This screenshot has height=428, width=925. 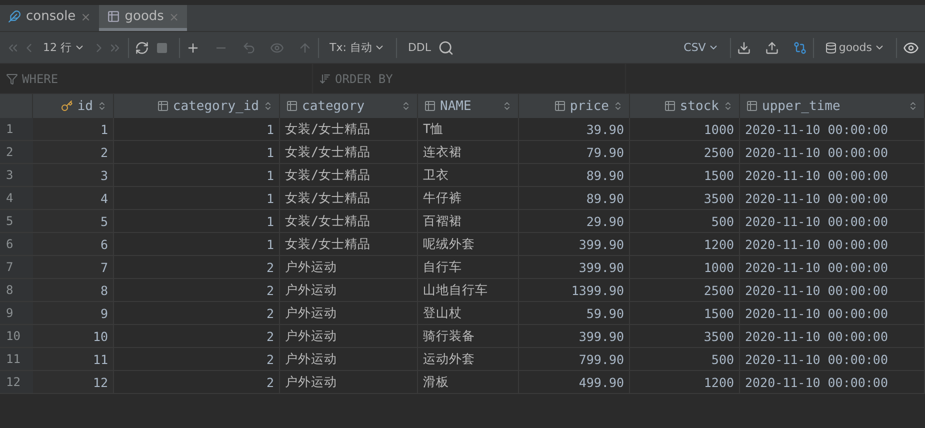 What do you see at coordinates (16, 382) in the screenshot?
I see `row-number: 12` at bounding box center [16, 382].